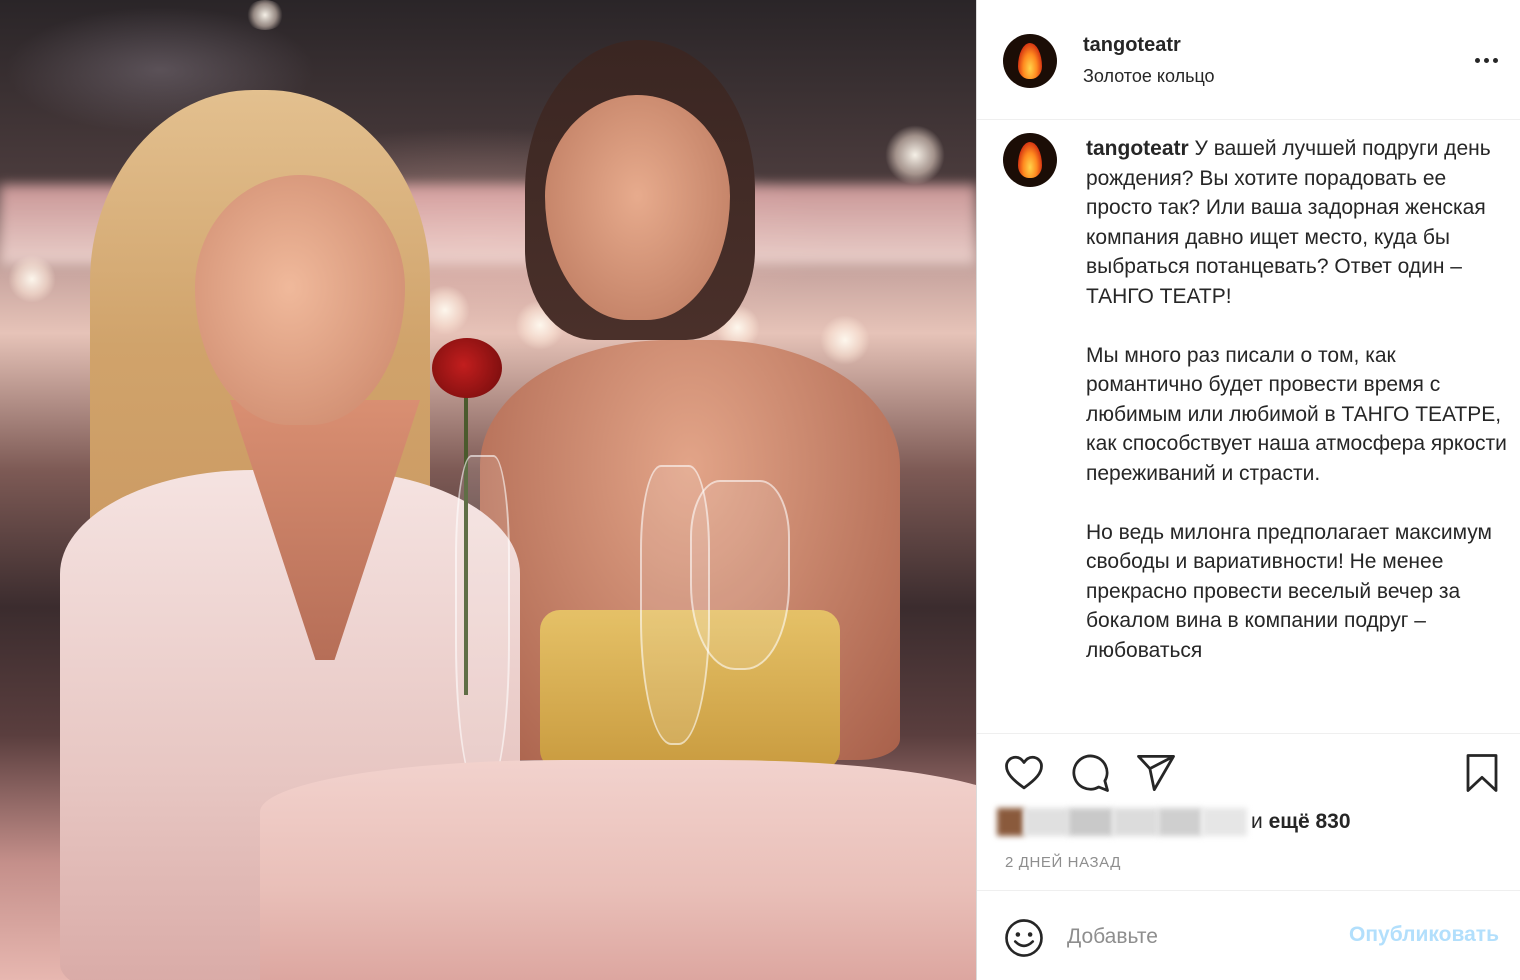  I want to click on smiley-icon, so click(1024, 938).